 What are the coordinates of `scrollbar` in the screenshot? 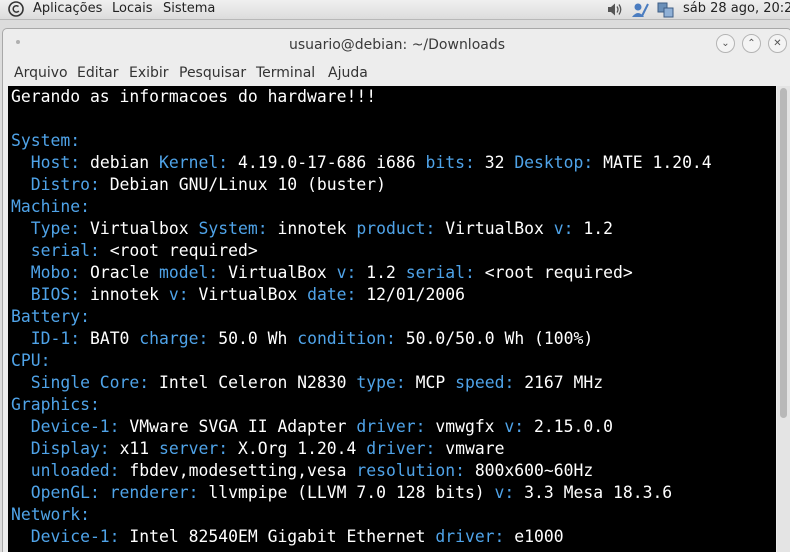 It's located at (783, 319).